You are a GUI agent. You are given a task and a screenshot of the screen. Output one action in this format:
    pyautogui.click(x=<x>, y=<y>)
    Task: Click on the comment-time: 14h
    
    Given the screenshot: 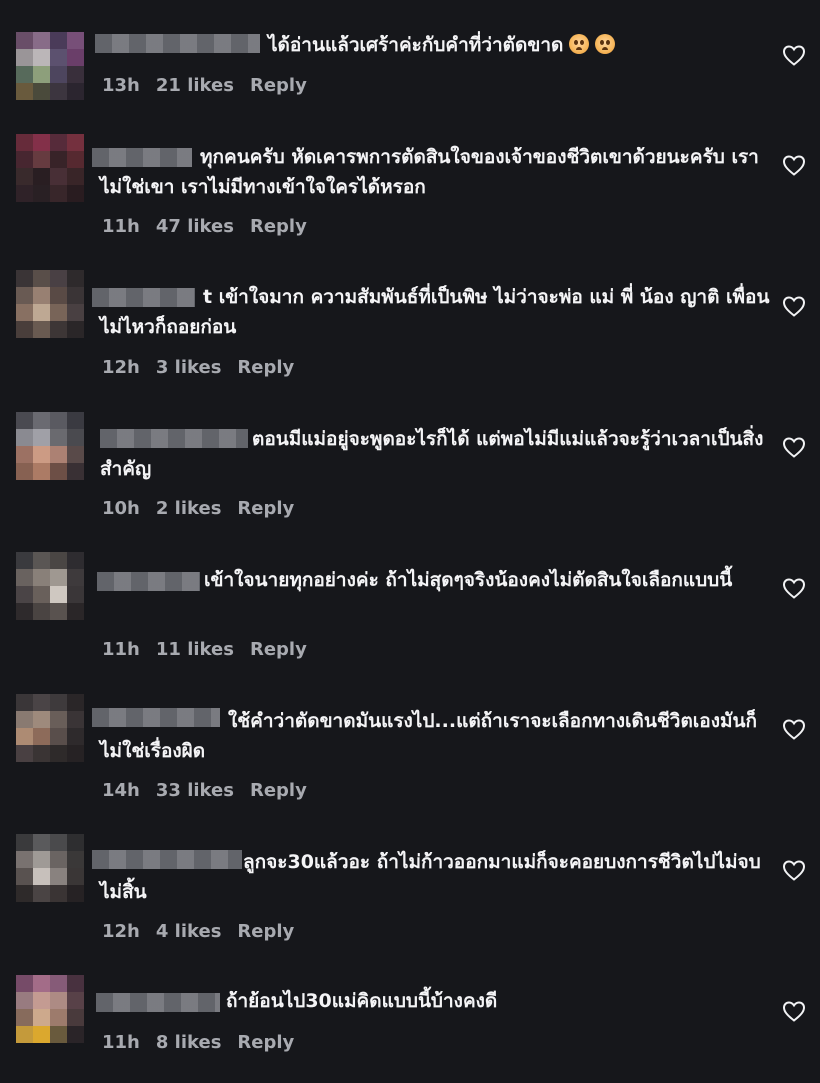 What is the action you would take?
    pyautogui.click(x=121, y=790)
    